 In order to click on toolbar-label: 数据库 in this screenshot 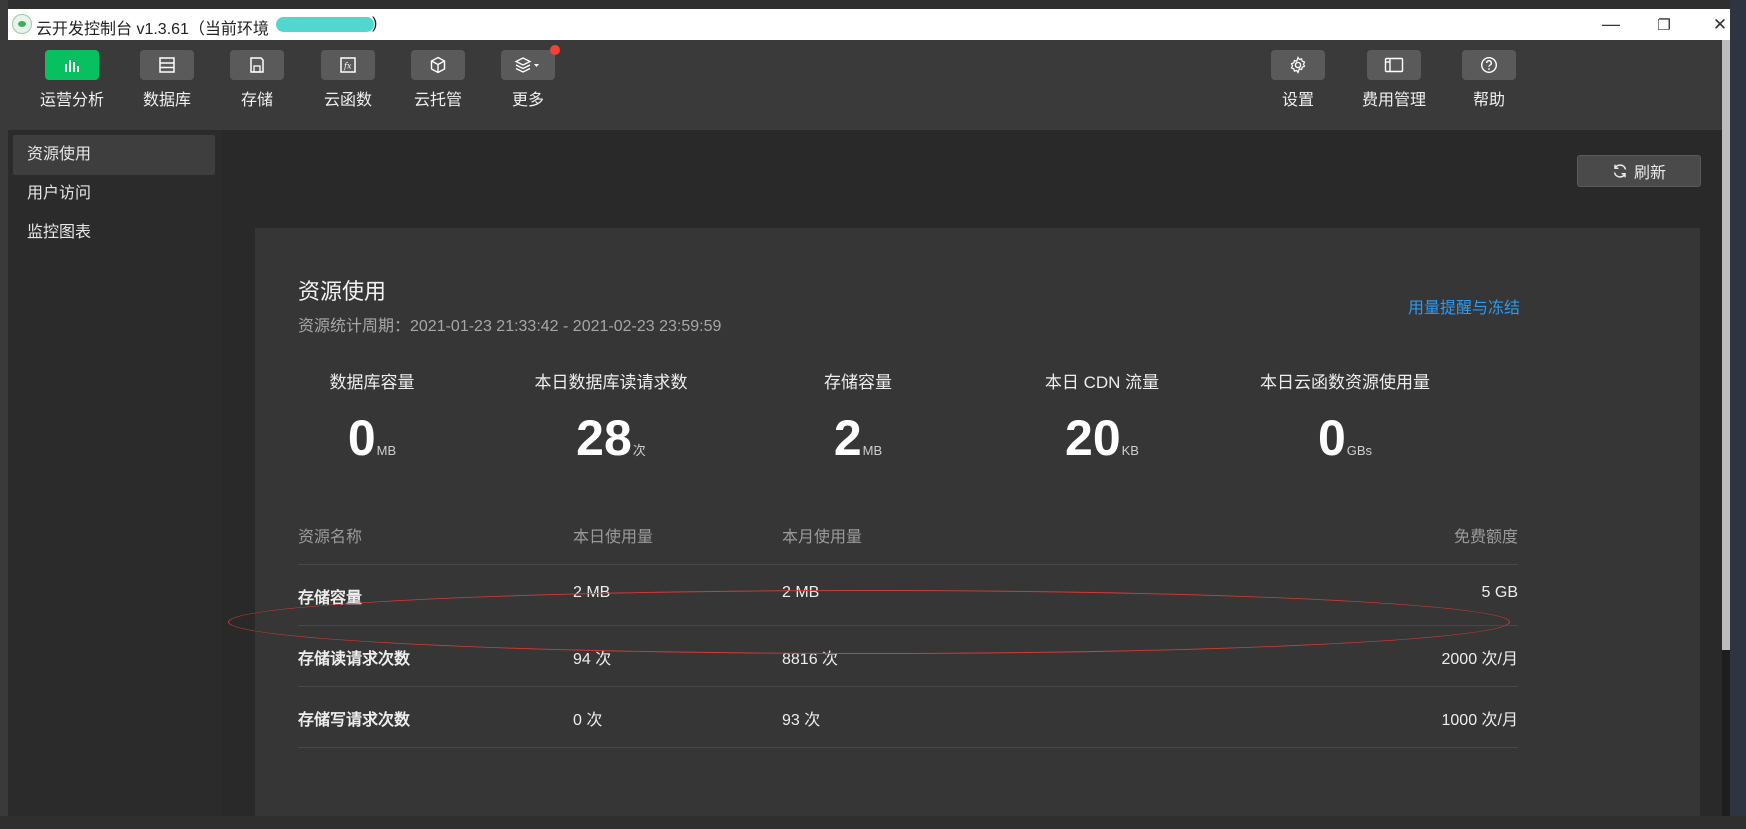, I will do `click(166, 100)`.